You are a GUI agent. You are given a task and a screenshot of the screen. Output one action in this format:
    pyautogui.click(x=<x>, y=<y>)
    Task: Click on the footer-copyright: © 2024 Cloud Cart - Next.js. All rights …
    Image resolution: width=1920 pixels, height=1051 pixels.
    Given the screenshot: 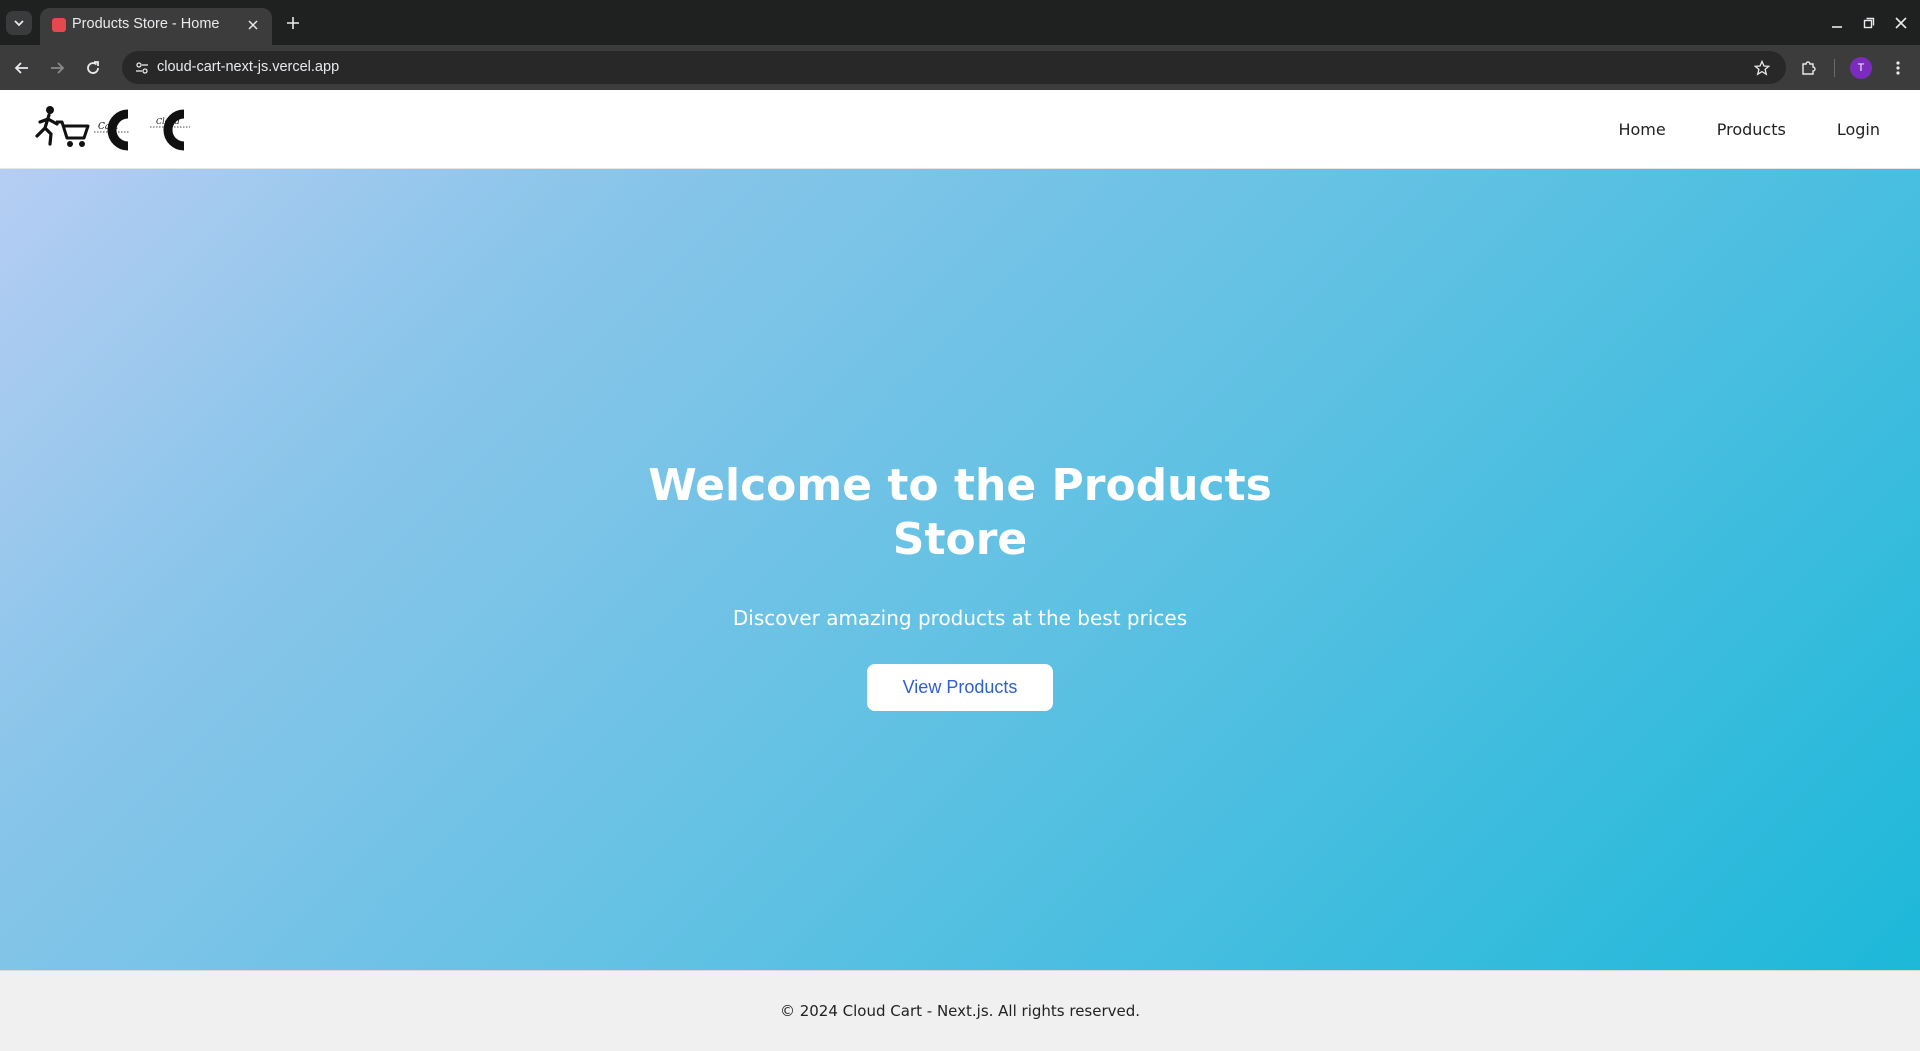 What is the action you would take?
    pyautogui.click(x=960, y=1011)
    